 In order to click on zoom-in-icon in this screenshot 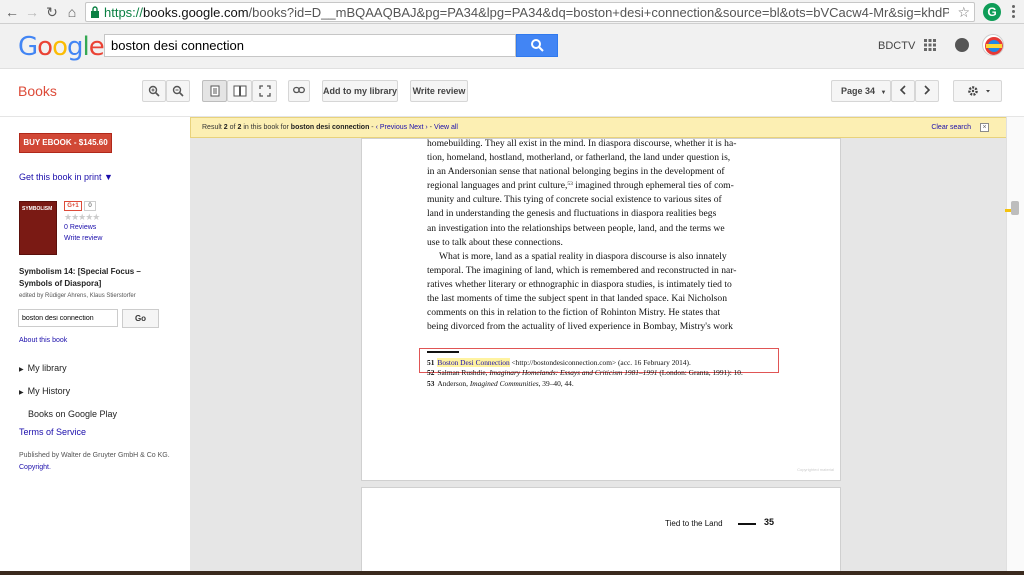, I will do `click(154, 91)`.